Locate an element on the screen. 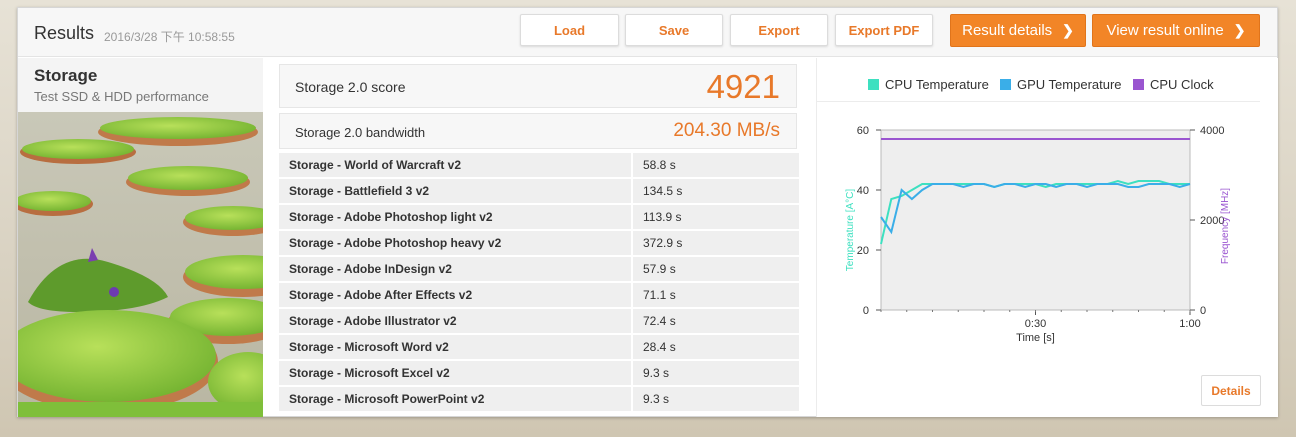 This screenshot has height=437, width=1296. table-row: Storage - Adobe After Effects v2 71.1 s is located at coordinates (539, 296).